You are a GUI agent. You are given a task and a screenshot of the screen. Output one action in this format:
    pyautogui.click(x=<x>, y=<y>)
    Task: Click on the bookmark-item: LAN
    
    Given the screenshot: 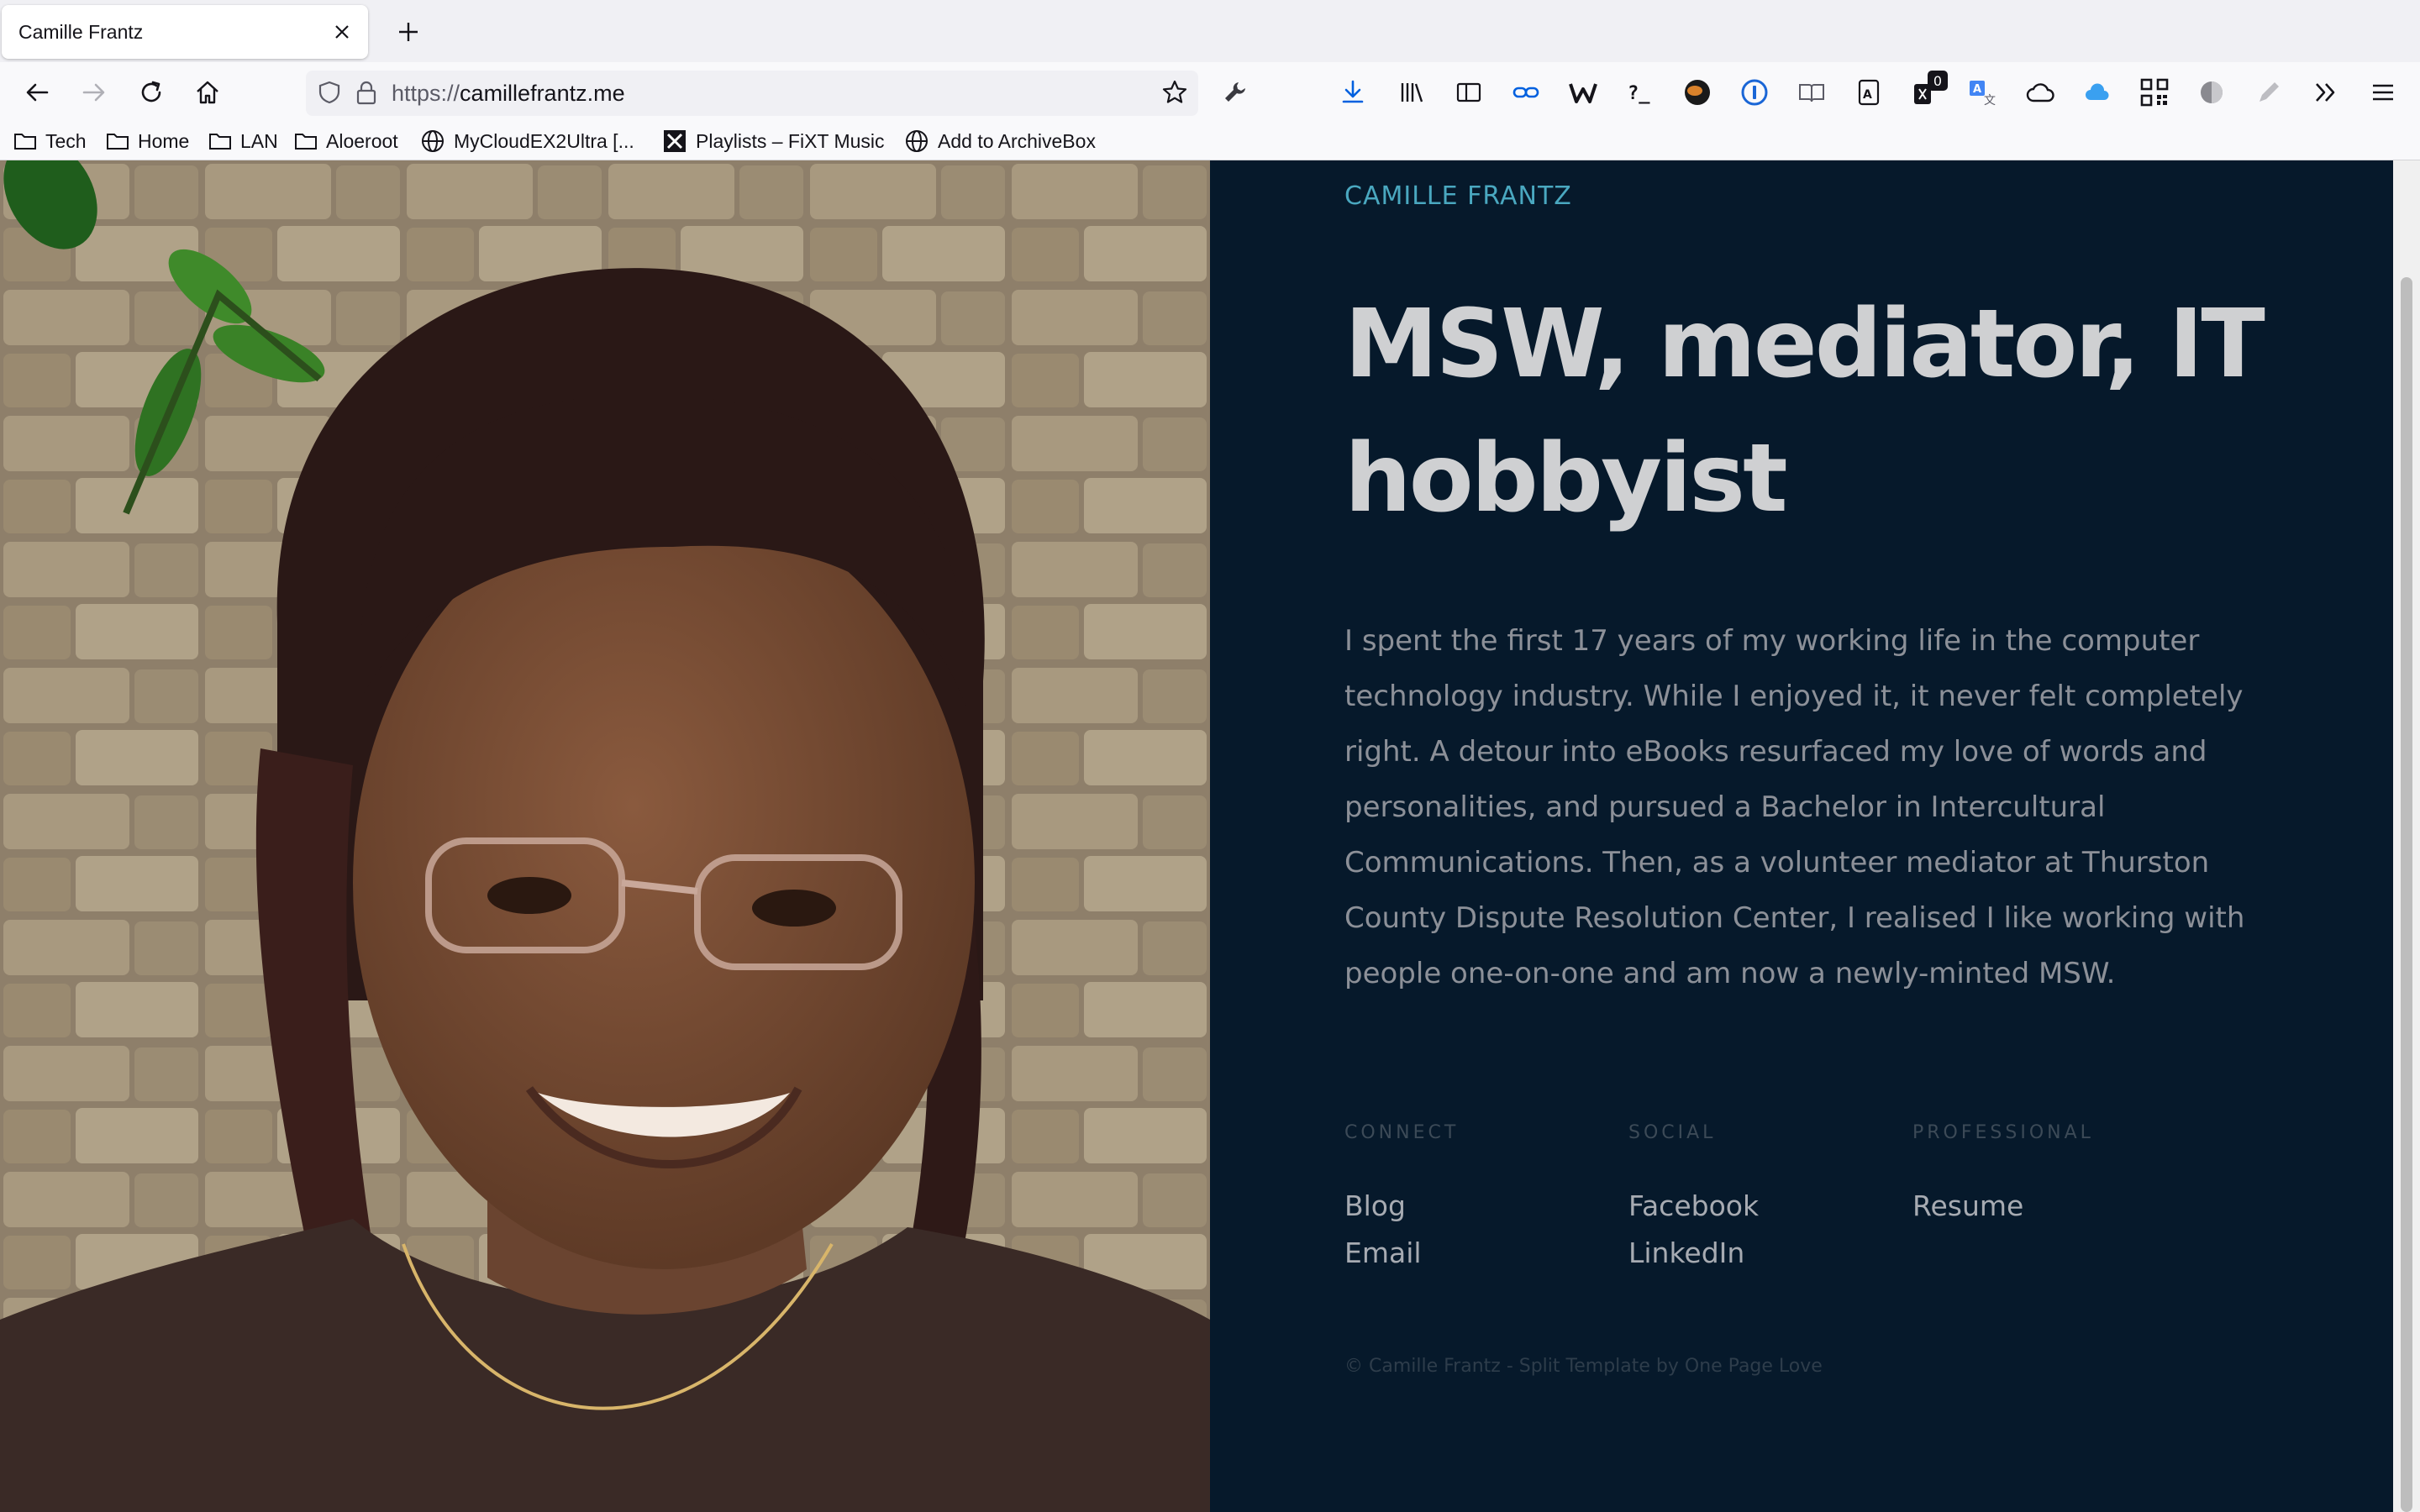 What is the action you would take?
    pyautogui.click(x=243, y=141)
    